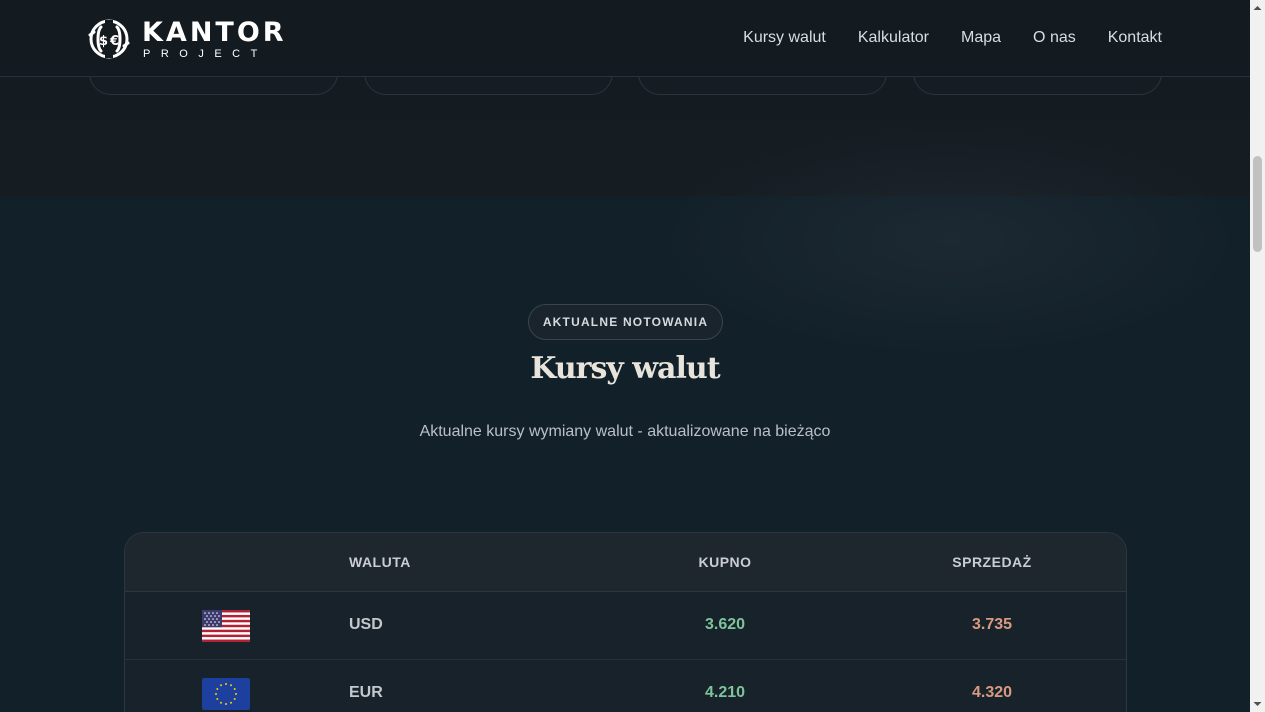  I want to click on buy-rate: 3.620, so click(725, 624).